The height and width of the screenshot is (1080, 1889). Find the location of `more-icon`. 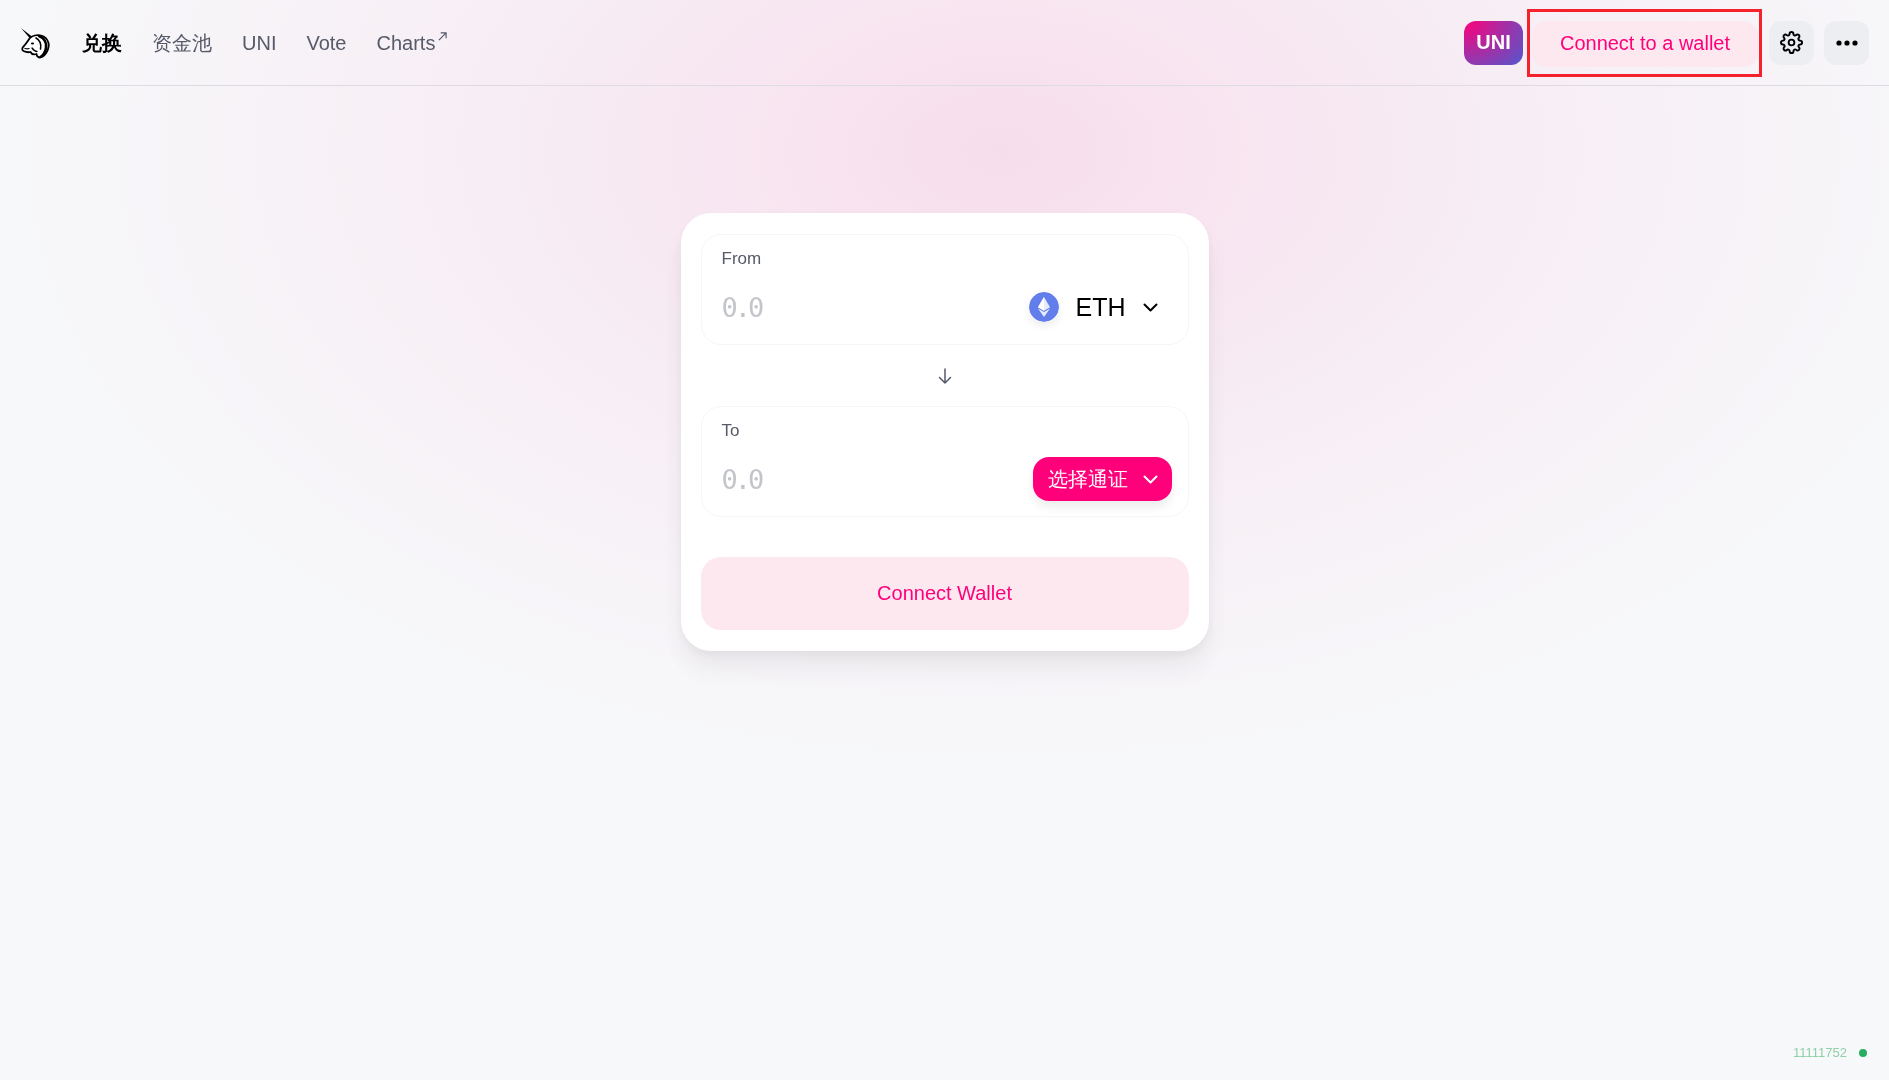

more-icon is located at coordinates (1846, 42).